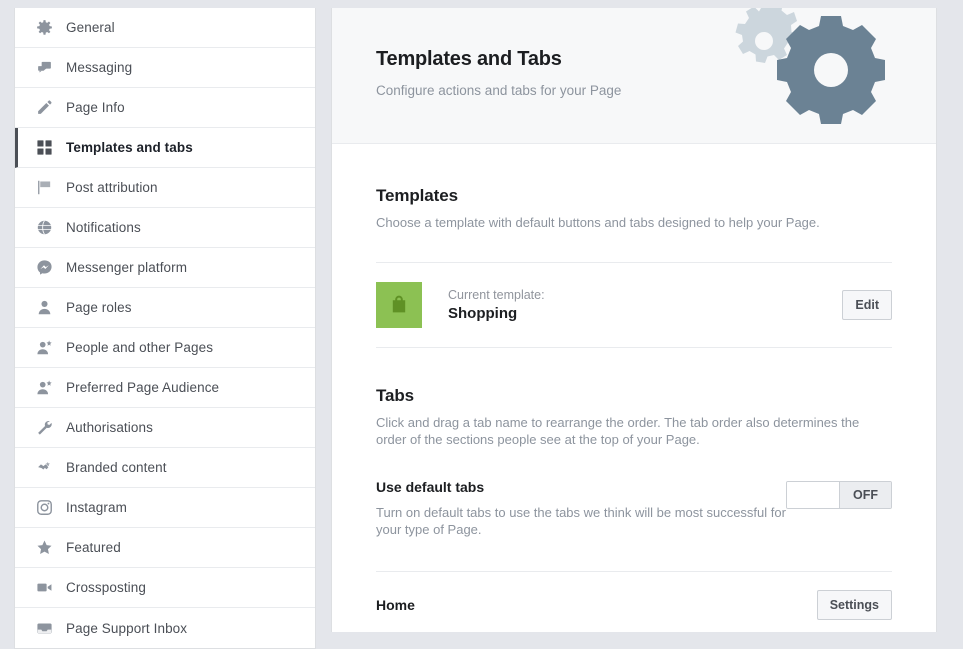 The width and height of the screenshot is (963, 649). I want to click on sidebar-item-label: Page roles, so click(99, 307).